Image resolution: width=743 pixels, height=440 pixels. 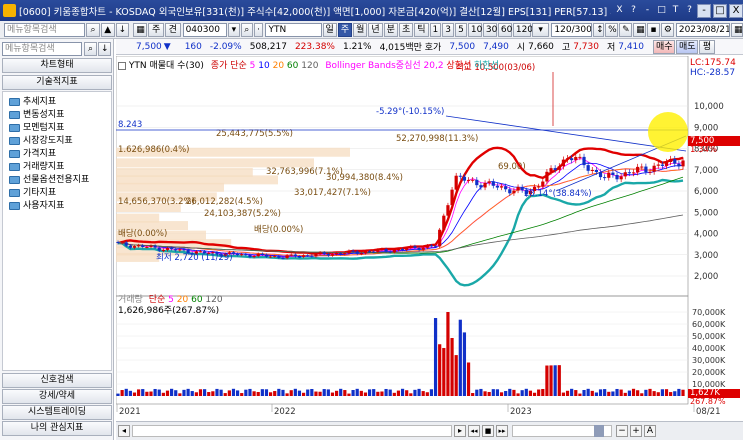 What do you see at coordinates (41, 141) in the screenshot?
I see `tree-item-market-strength: 시장강도지표` at bounding box center [41, 141].